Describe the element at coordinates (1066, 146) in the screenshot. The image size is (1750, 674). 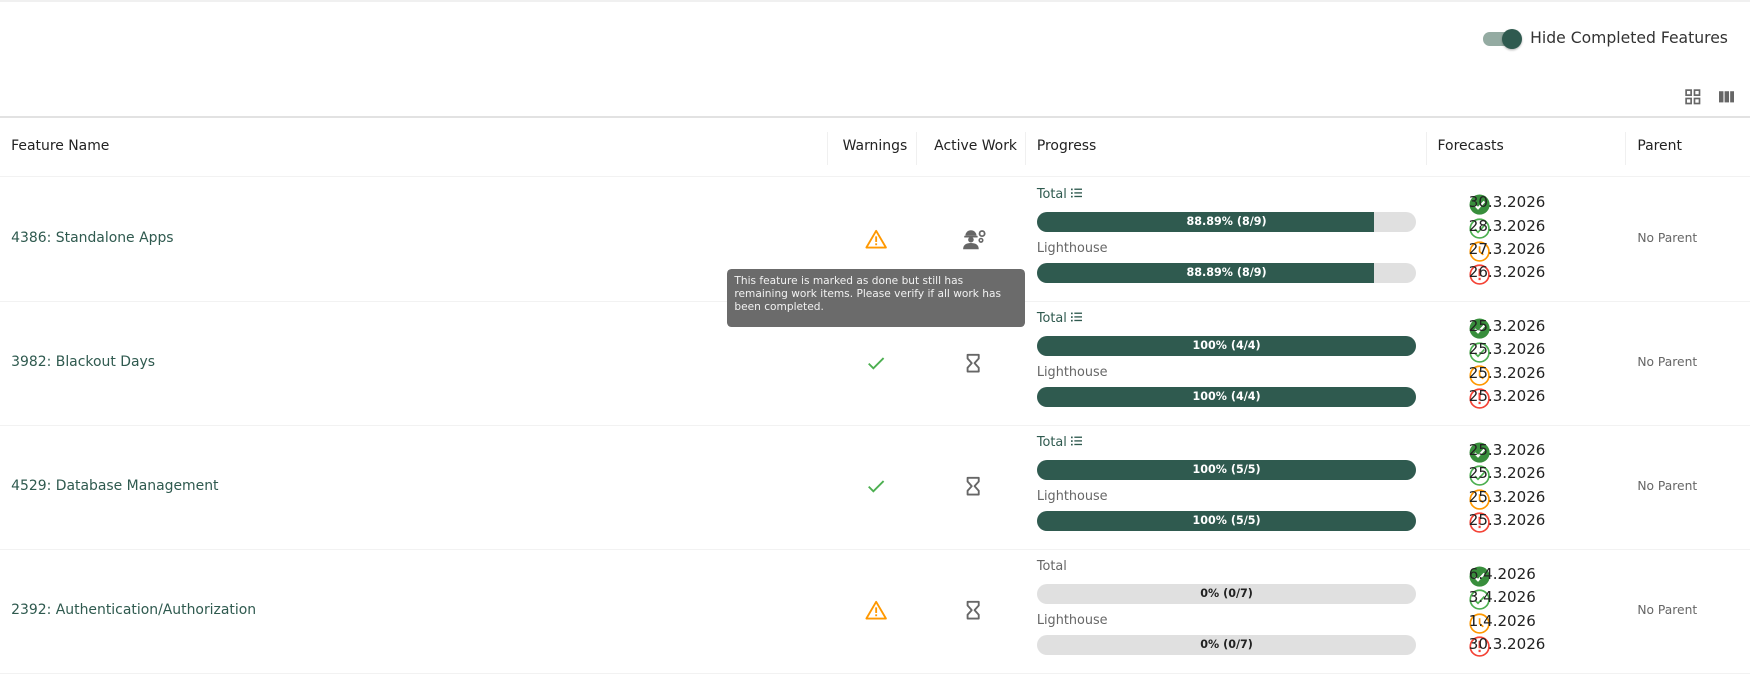
I see `header-progress: Progress` at that location.